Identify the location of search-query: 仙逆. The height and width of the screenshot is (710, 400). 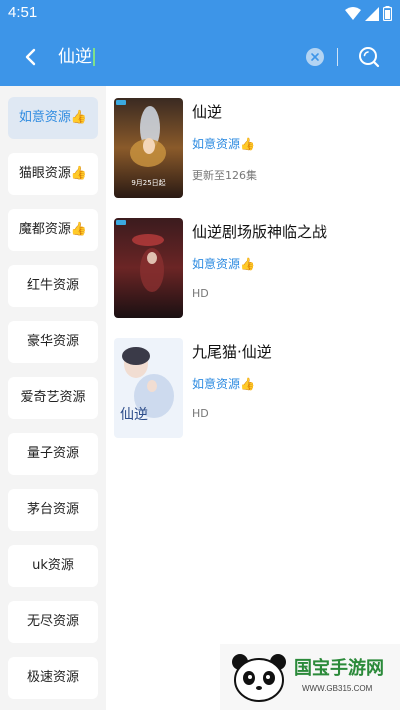
(75, 57).